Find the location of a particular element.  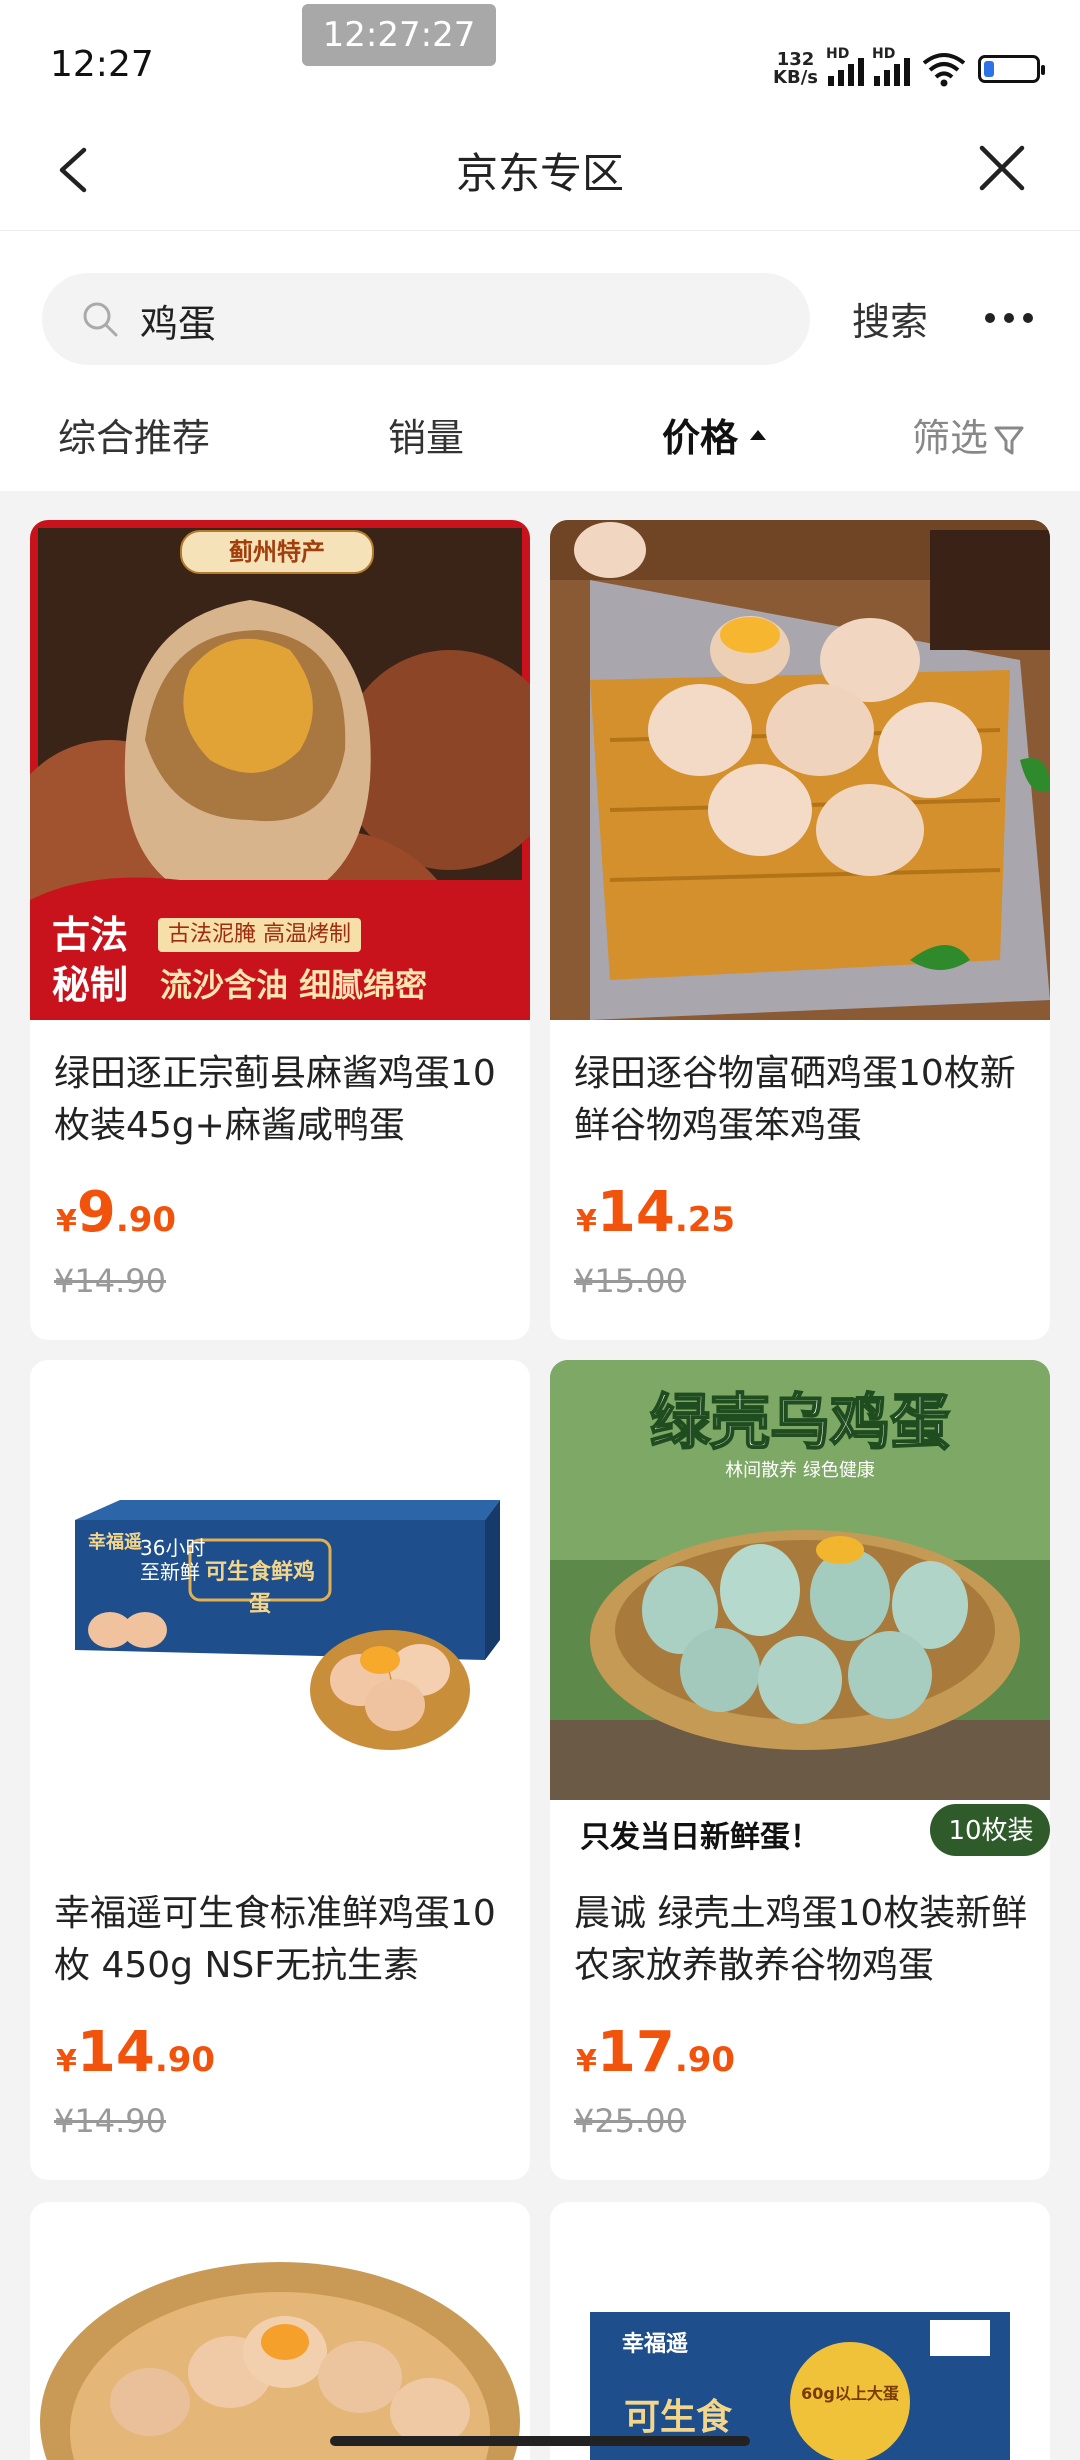

product-image: 幸福遥 可生食 60g以上大蛋 is located at coordinates (800, 2331).